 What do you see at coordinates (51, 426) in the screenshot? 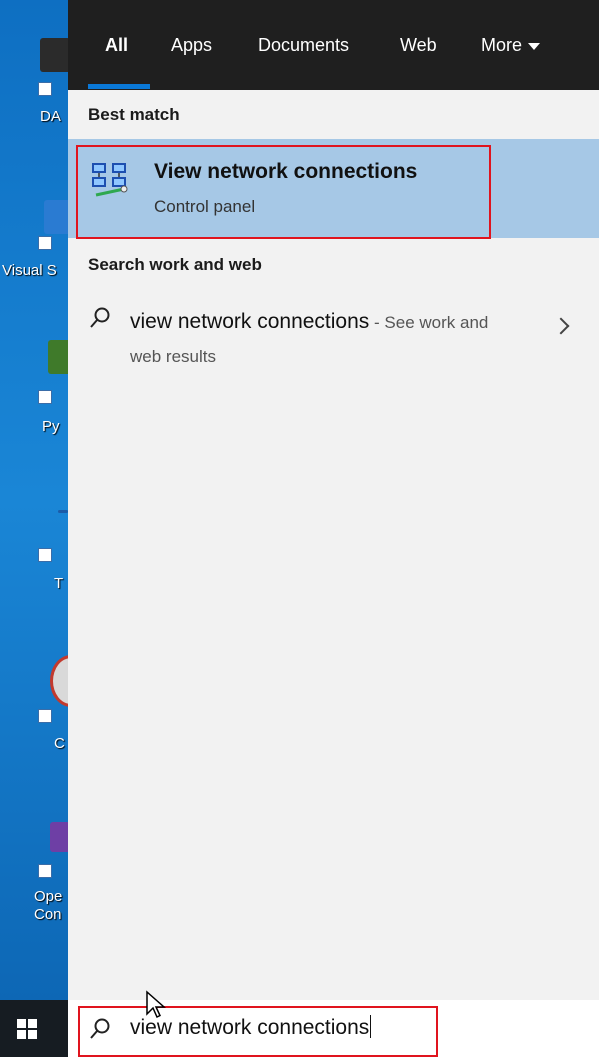
I see `desktop-shortcut-label: Py` at bounding box center [51, 426].